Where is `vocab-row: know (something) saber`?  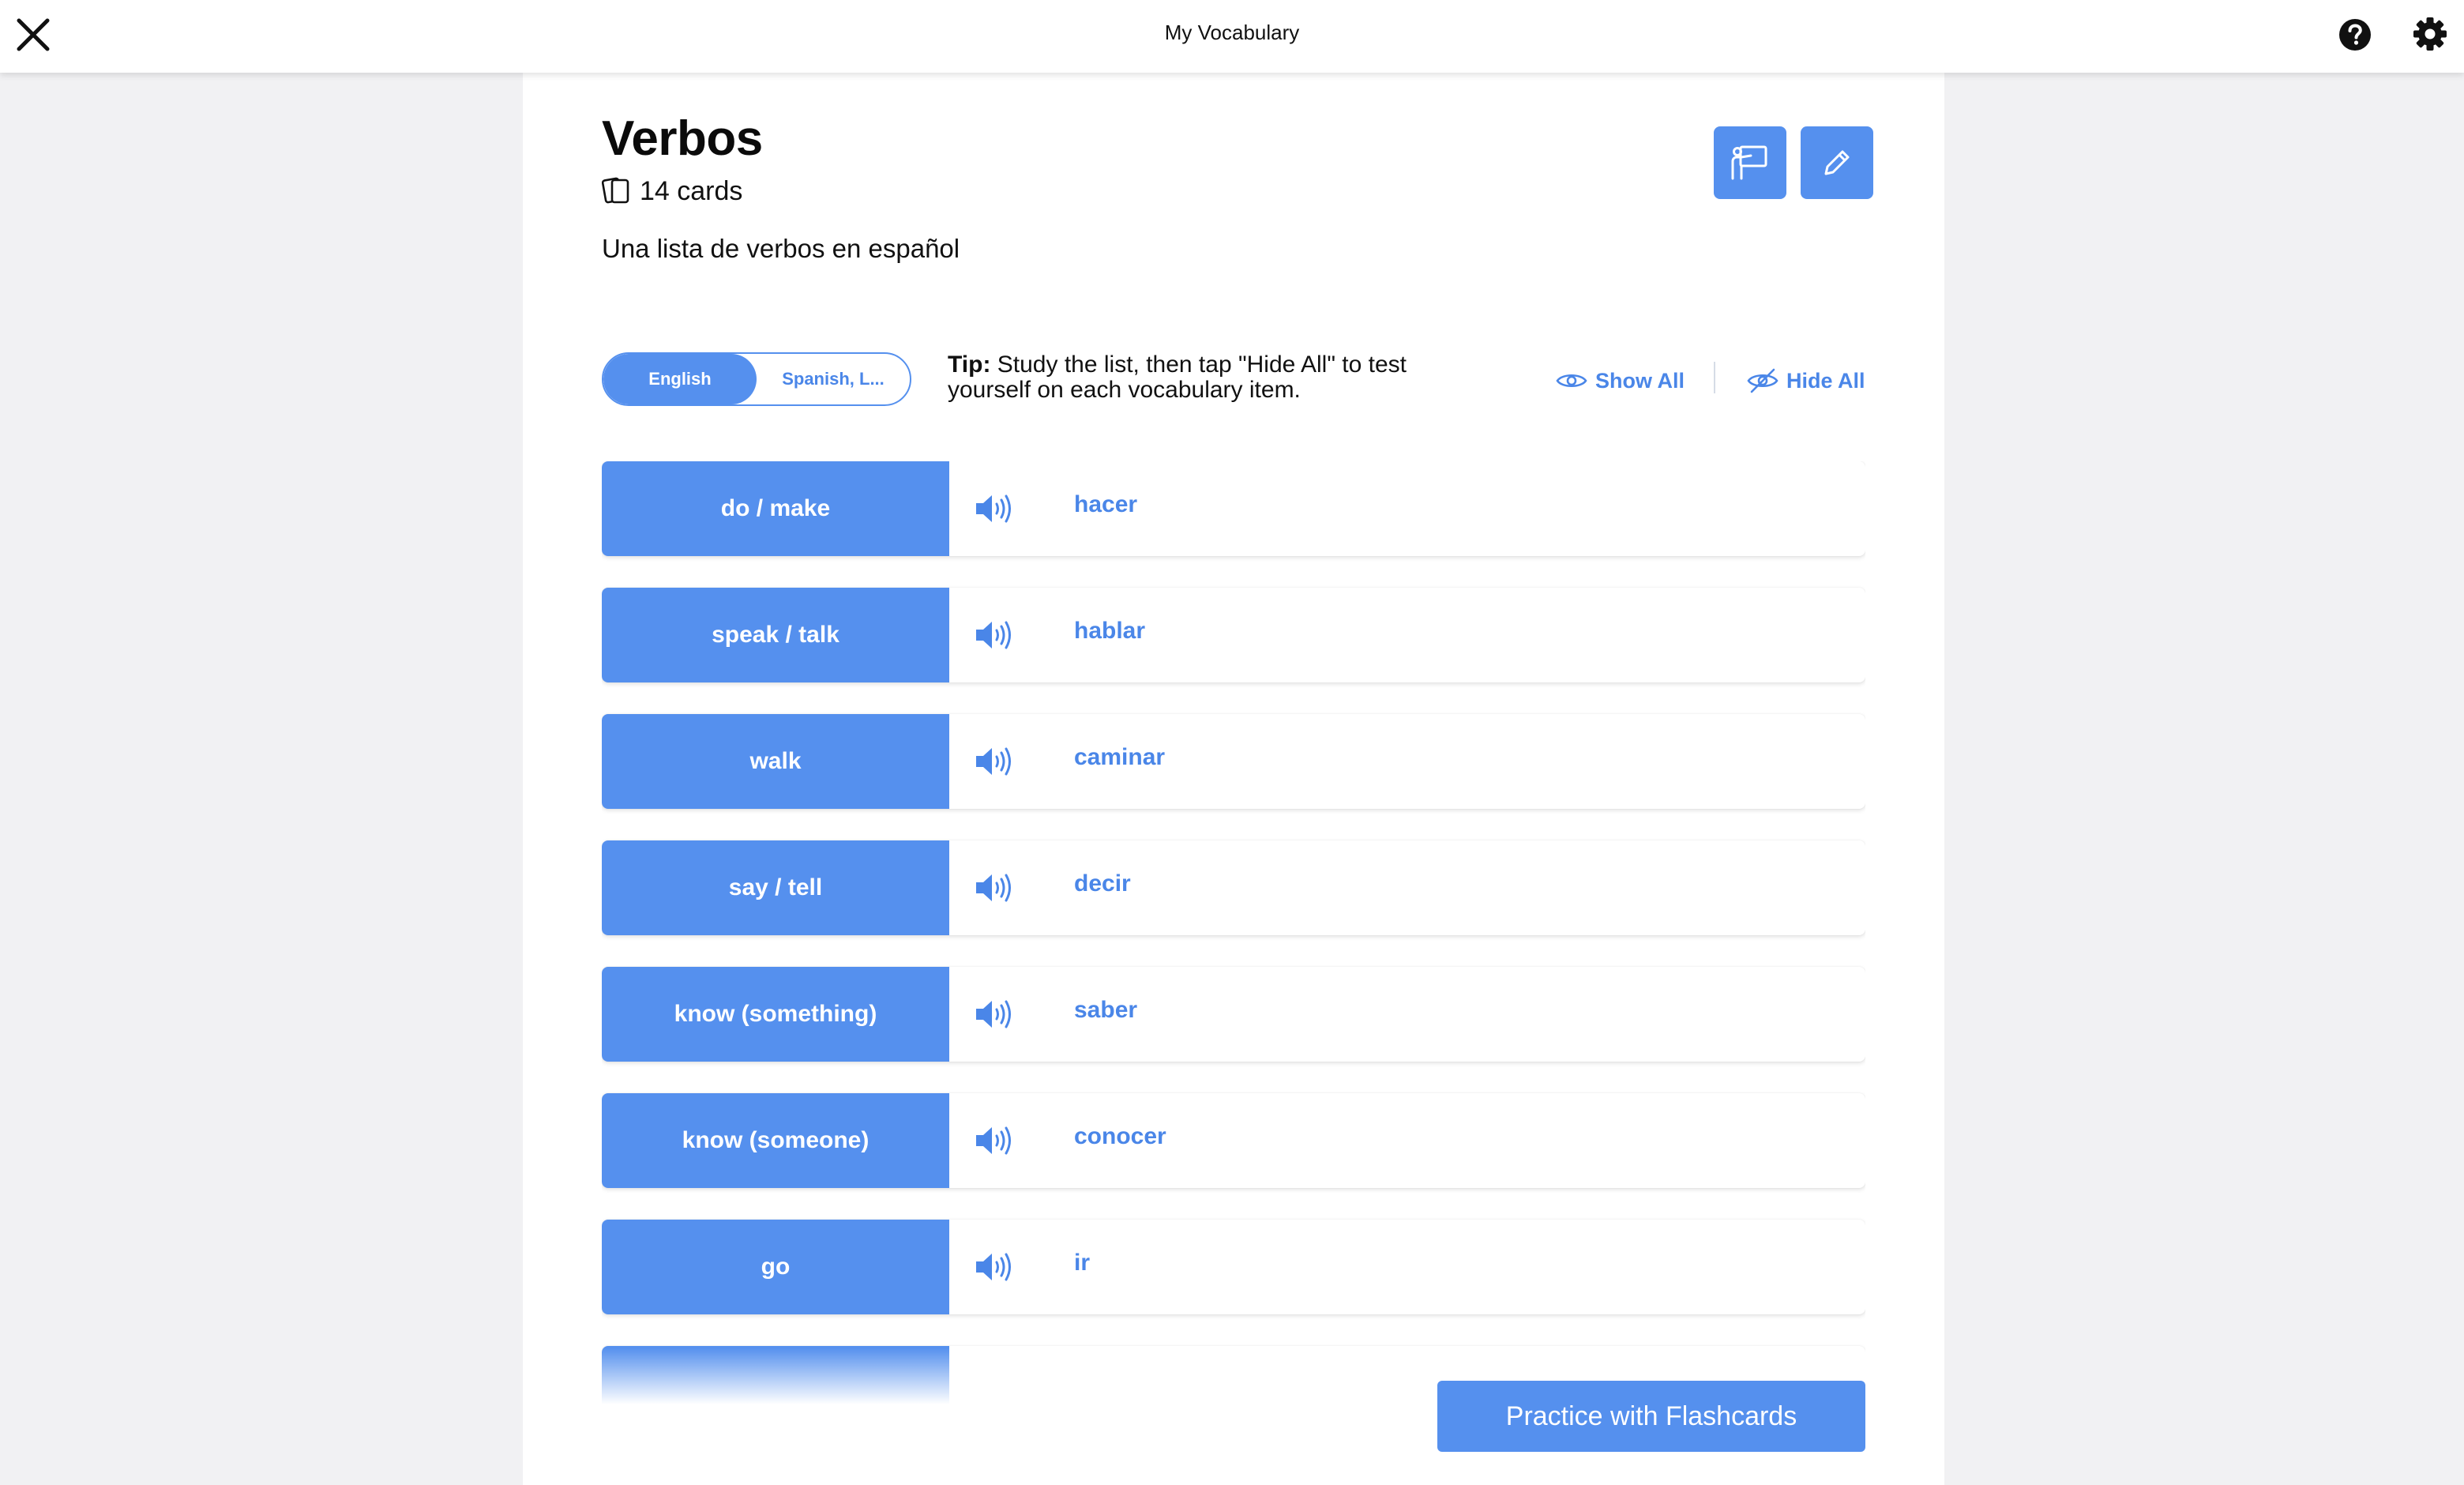
vocab-row: know (something) saber is located at coordinates (1233, 1014).